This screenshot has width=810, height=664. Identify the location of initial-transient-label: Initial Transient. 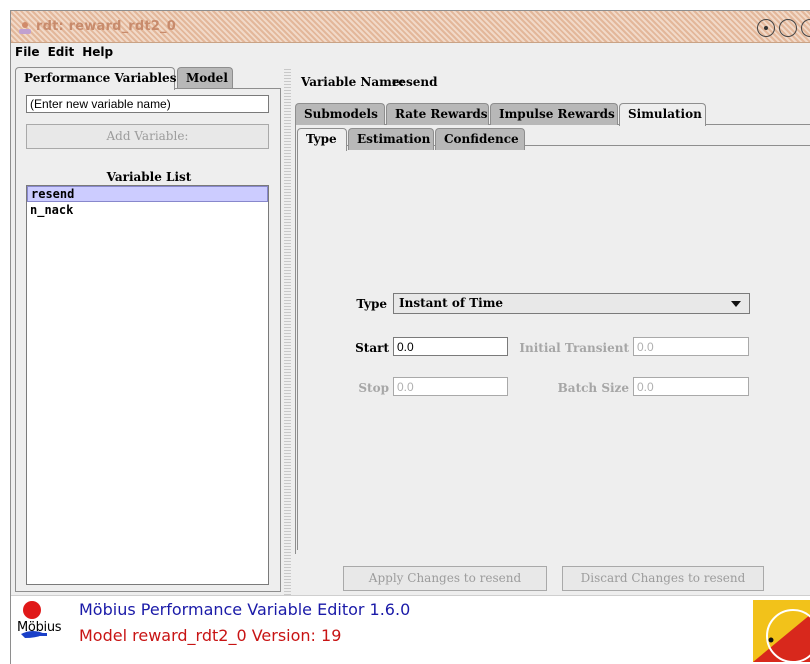
(574, 348).